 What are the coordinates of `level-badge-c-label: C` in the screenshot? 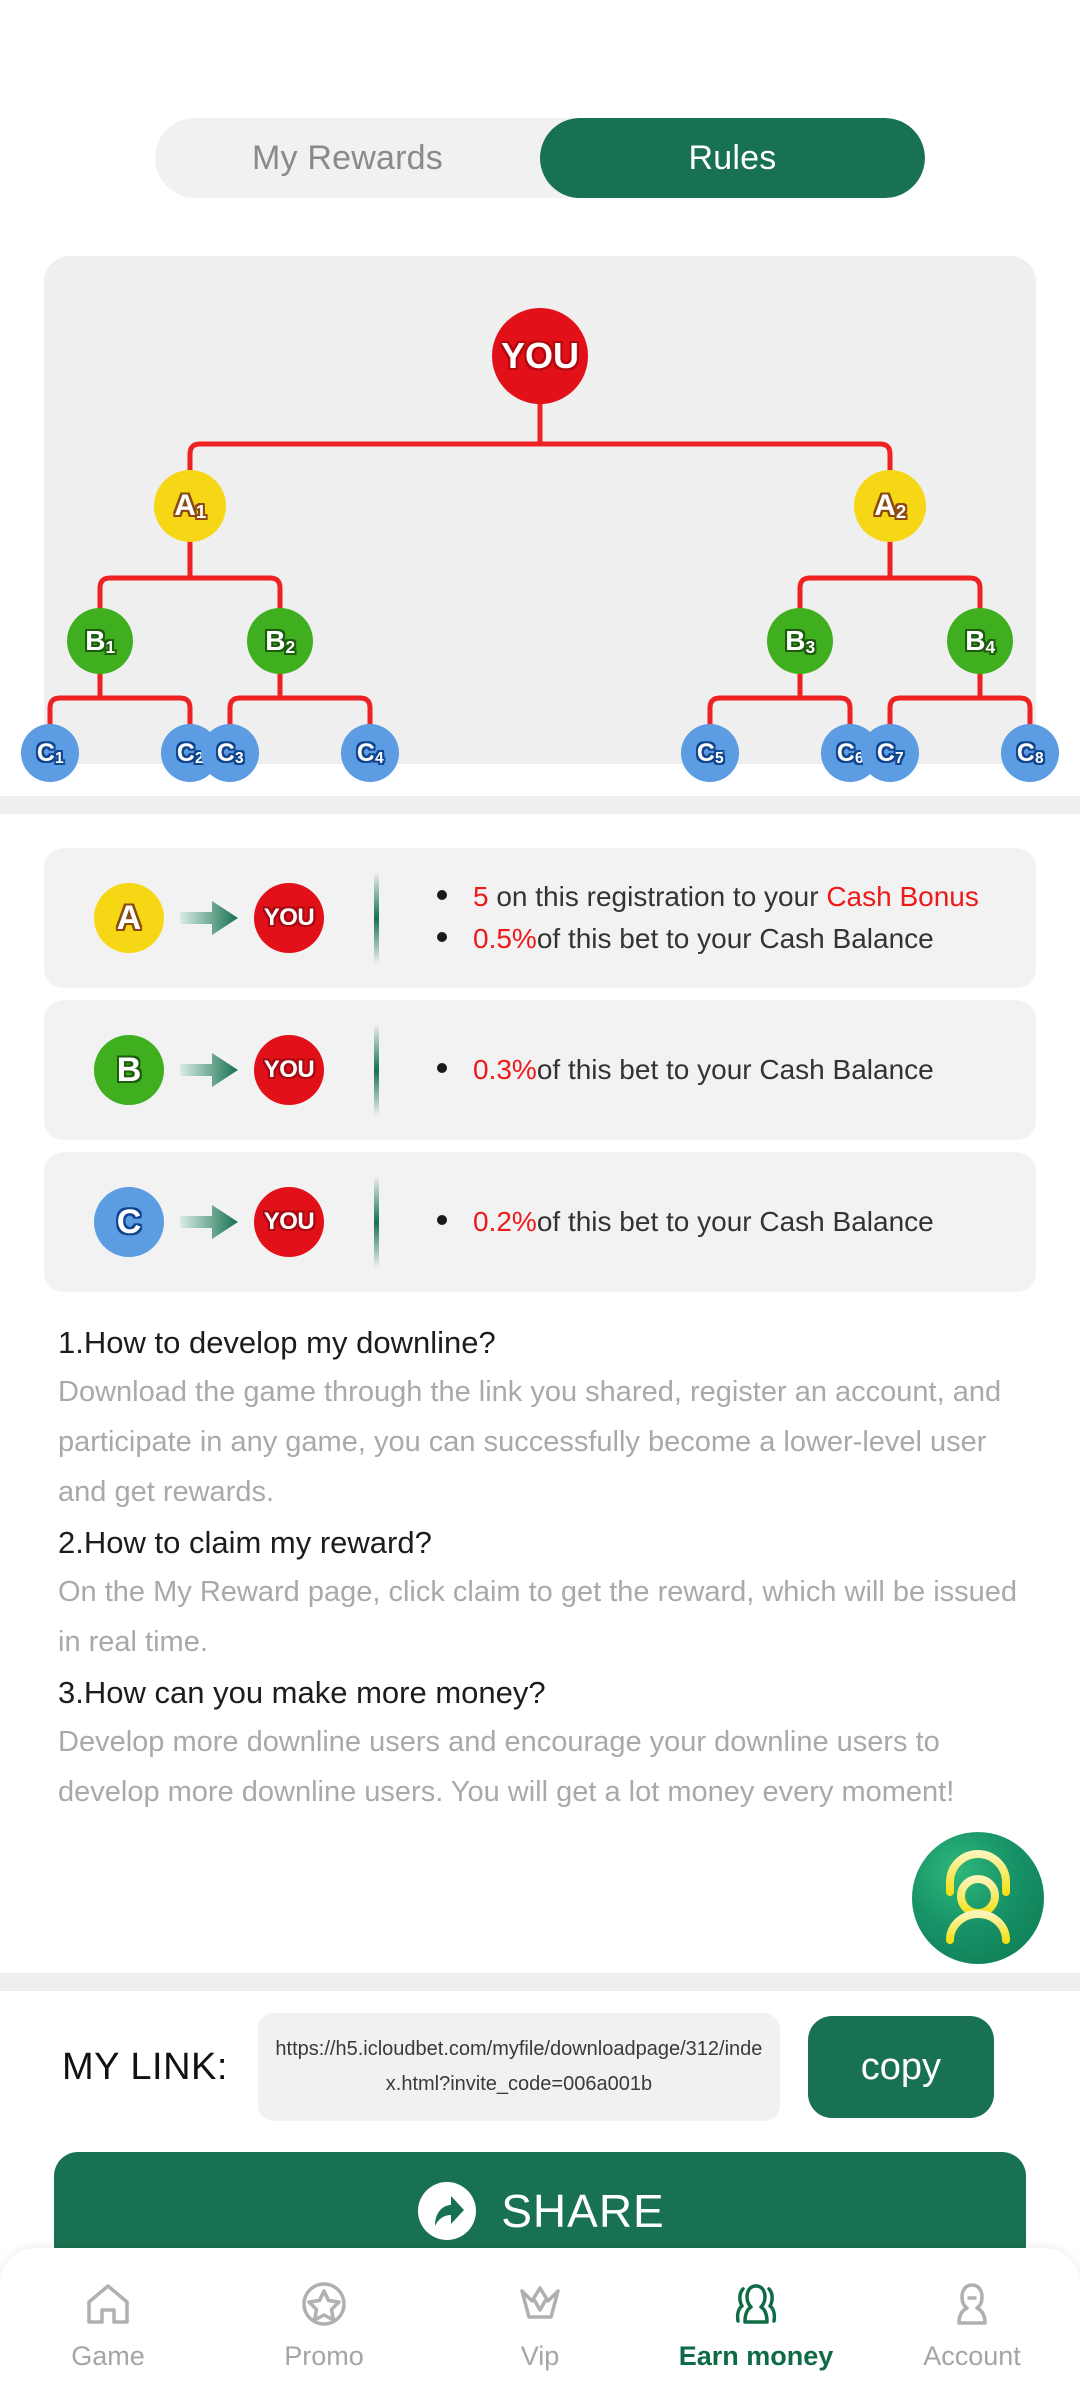 It's located at (129, 1221).